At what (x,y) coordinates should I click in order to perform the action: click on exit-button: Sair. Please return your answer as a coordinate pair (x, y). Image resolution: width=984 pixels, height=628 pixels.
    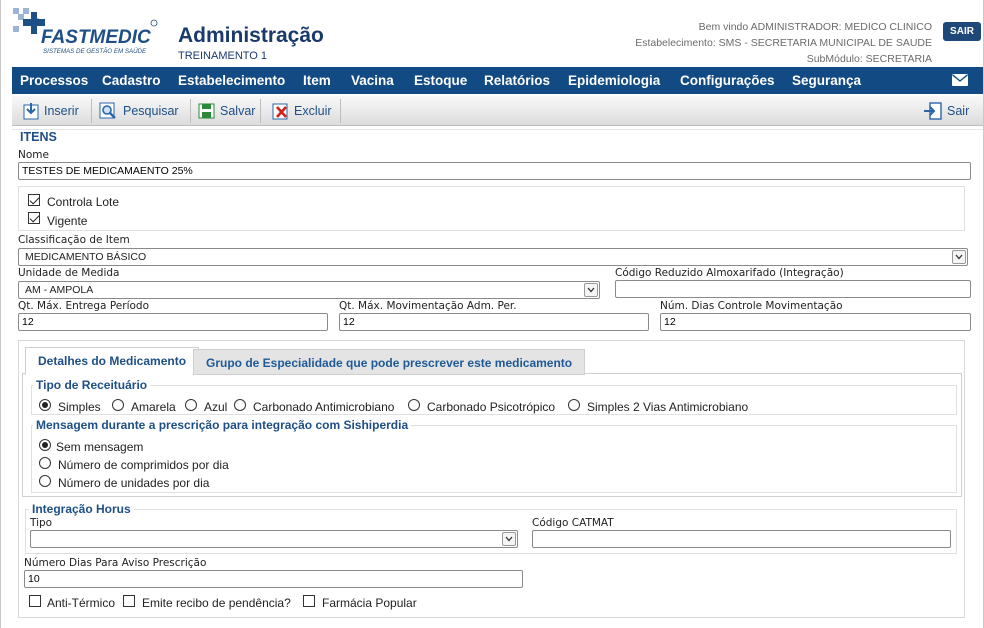
    Looking at the image, I should click on (946, 111).